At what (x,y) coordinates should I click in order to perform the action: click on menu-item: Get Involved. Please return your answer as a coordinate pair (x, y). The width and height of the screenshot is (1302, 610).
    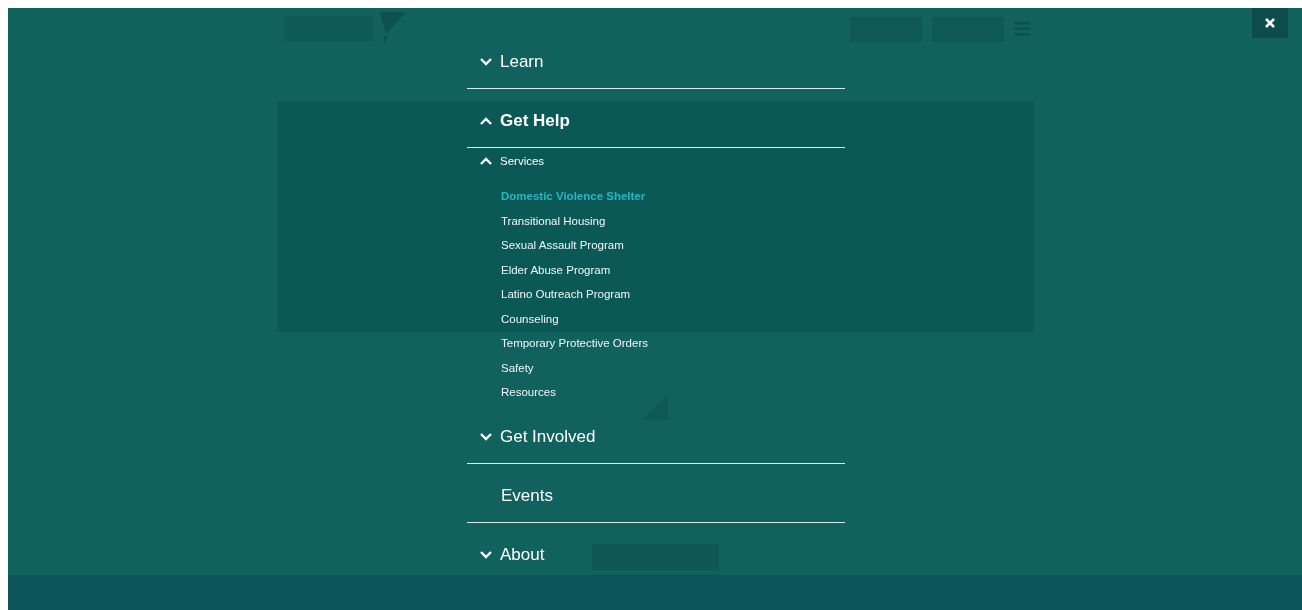
    Looking at the image, I should click on (531, 436).